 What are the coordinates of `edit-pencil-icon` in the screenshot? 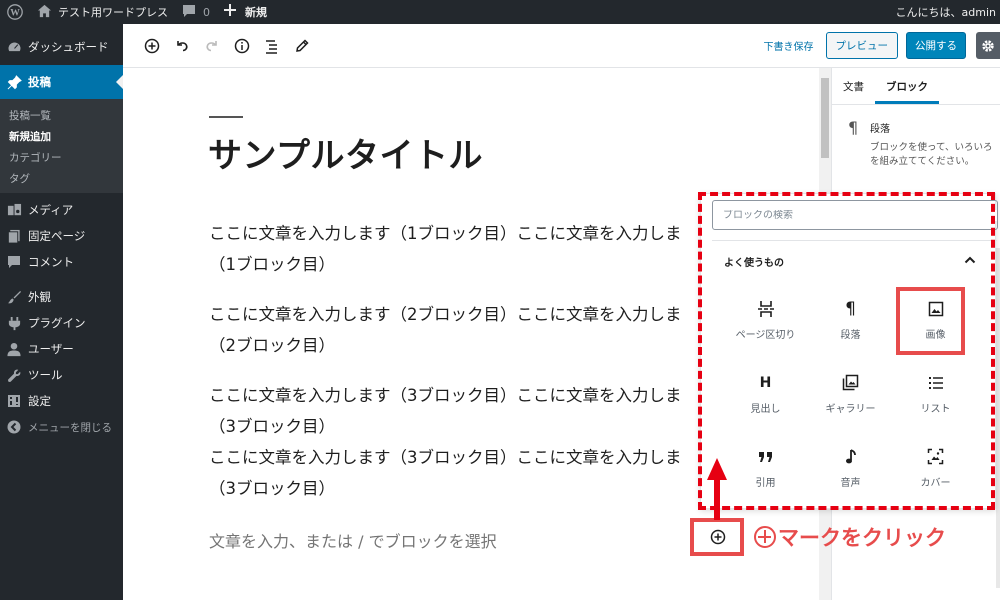 It's located at (302, 46).